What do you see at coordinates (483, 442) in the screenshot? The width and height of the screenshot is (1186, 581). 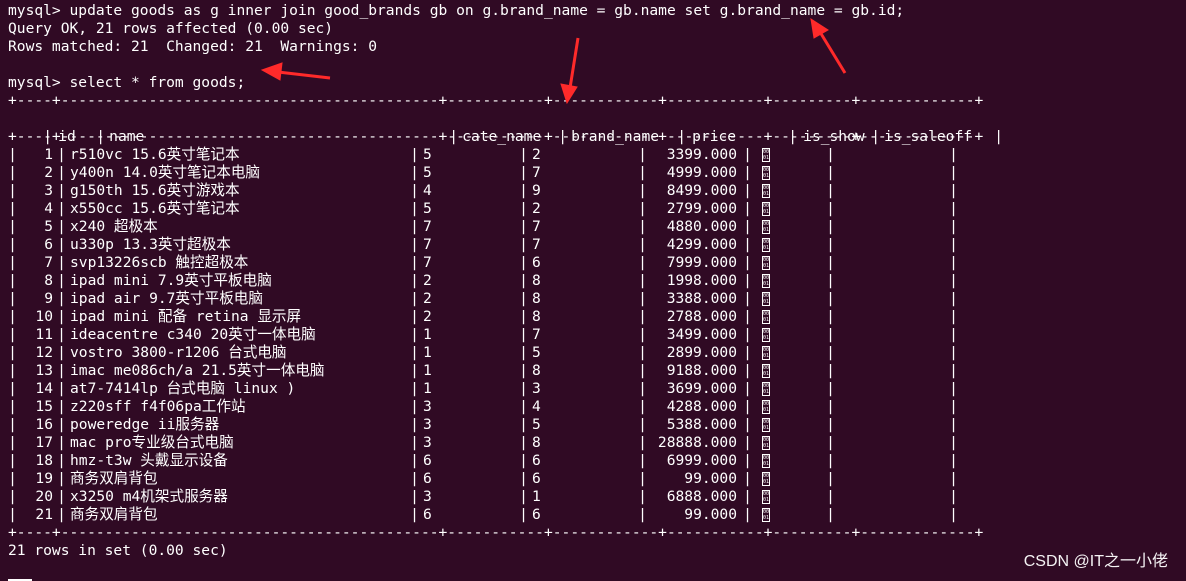 I see `table-row: | 17 | mac pro专业级台式电脑 | 3 | 8 | 28888.000 | 00 01 | |` at bounding box center [483, 442].